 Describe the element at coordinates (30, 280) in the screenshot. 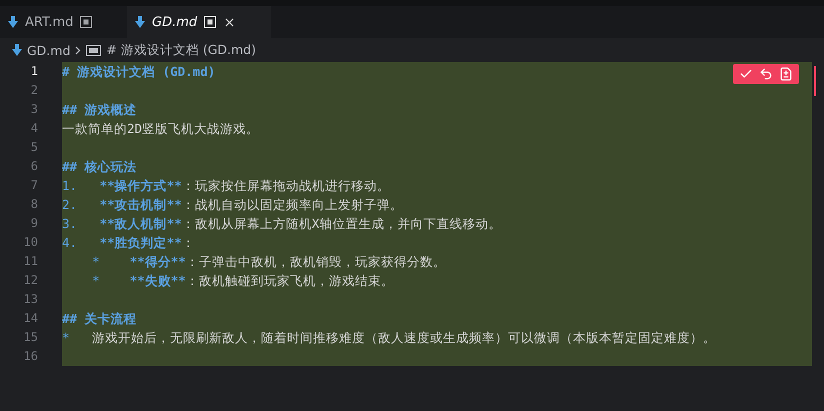

I see `line-number: 12` at that location.